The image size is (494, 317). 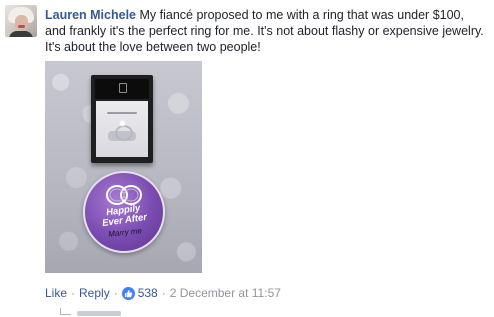 What do you see at coordinates (148, 293) in the screenshot?
I see `reaction-count: 538` at bounding box center [148, 293].